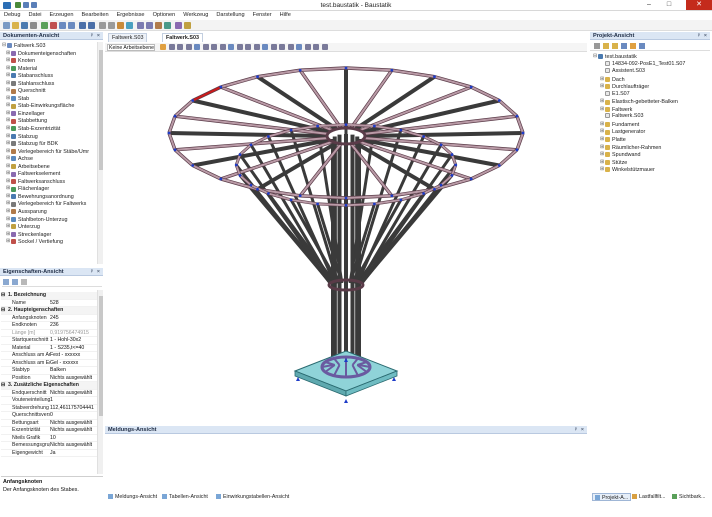 Image resolution: width=712 pixels, height=517 pixels. Describe the element at coordinates (654, 72) in the screenshot. I see `project-tree-item: Assistent.S03` at that location.